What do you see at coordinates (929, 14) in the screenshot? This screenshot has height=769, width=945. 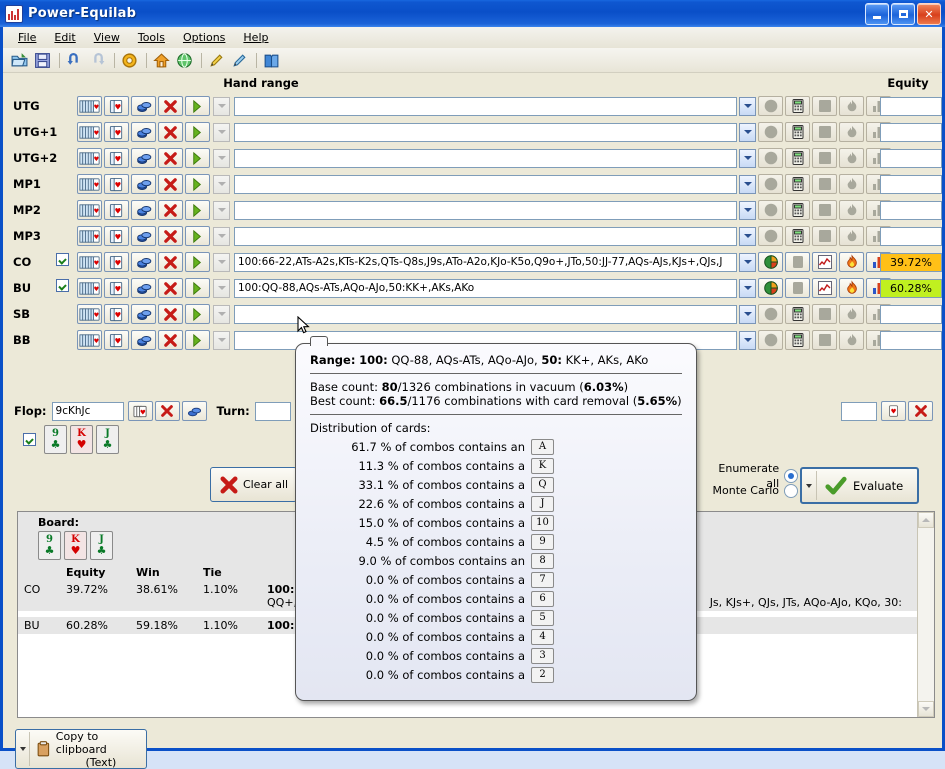 I see `close-button: ✕` at bounding box center [929, 14].